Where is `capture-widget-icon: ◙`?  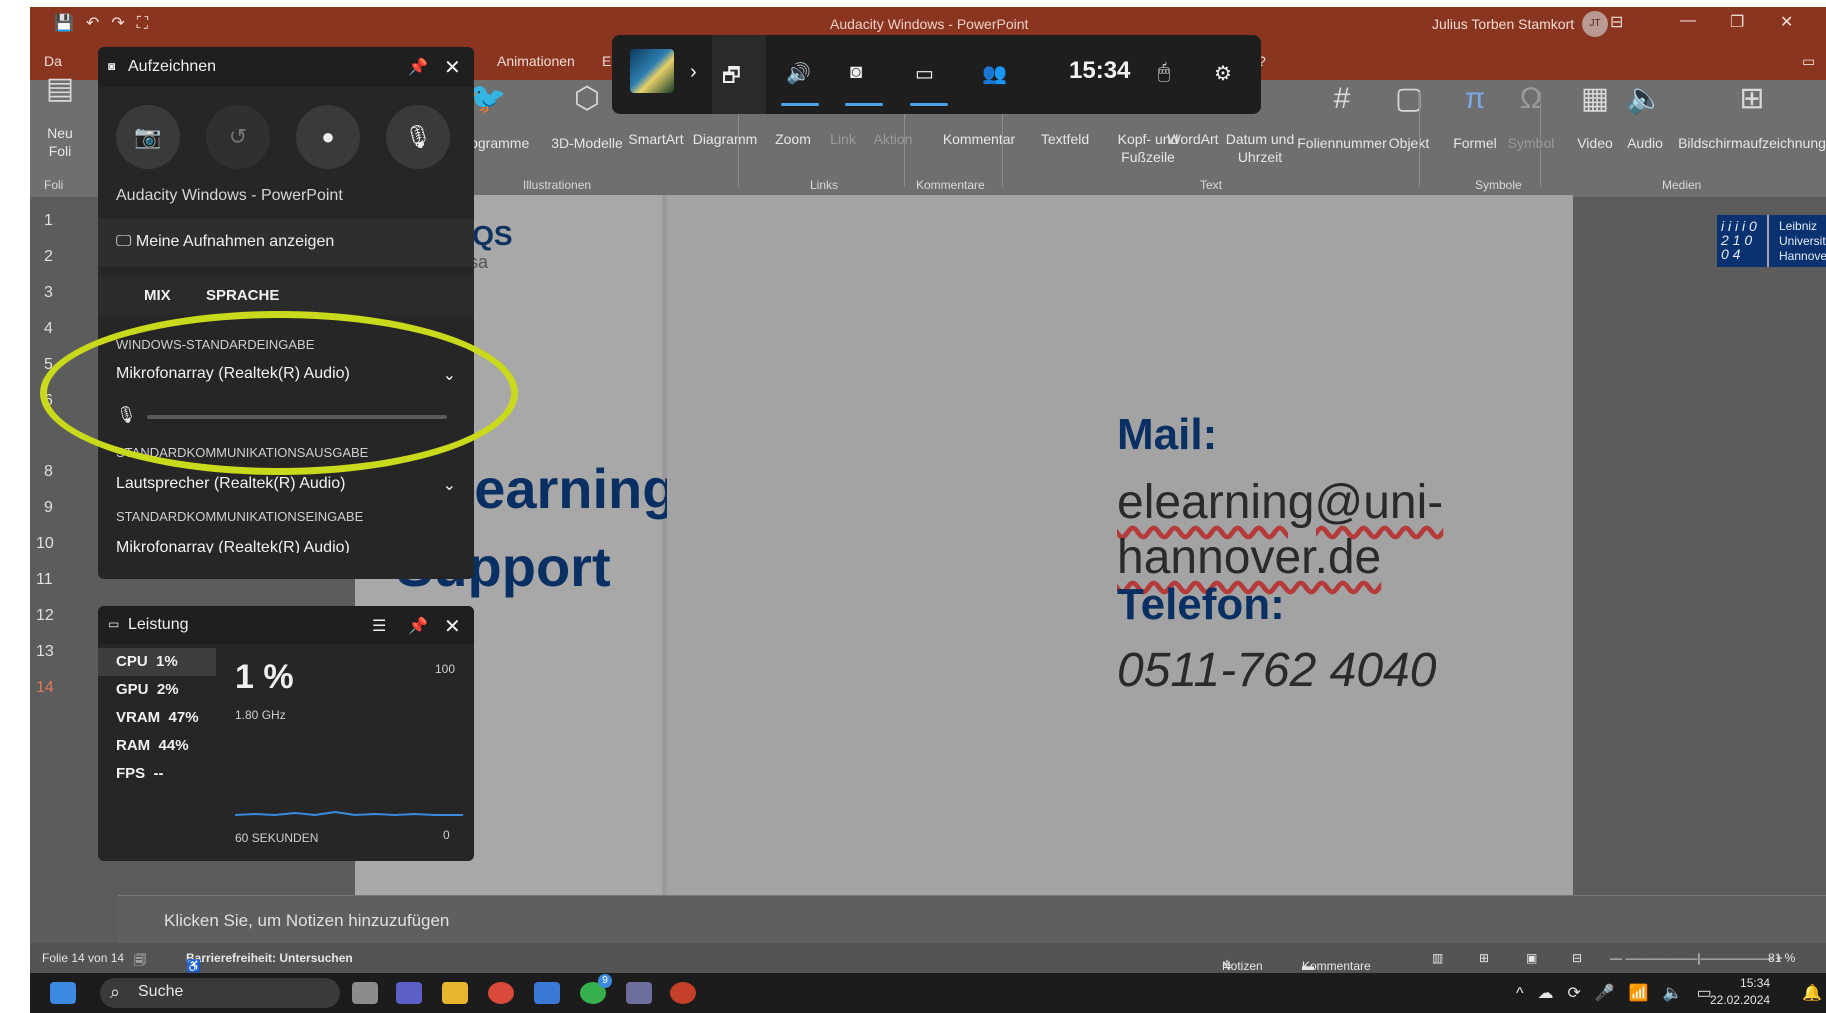 capture-widget-icon: ◙ is located at coordinates (856, 72).